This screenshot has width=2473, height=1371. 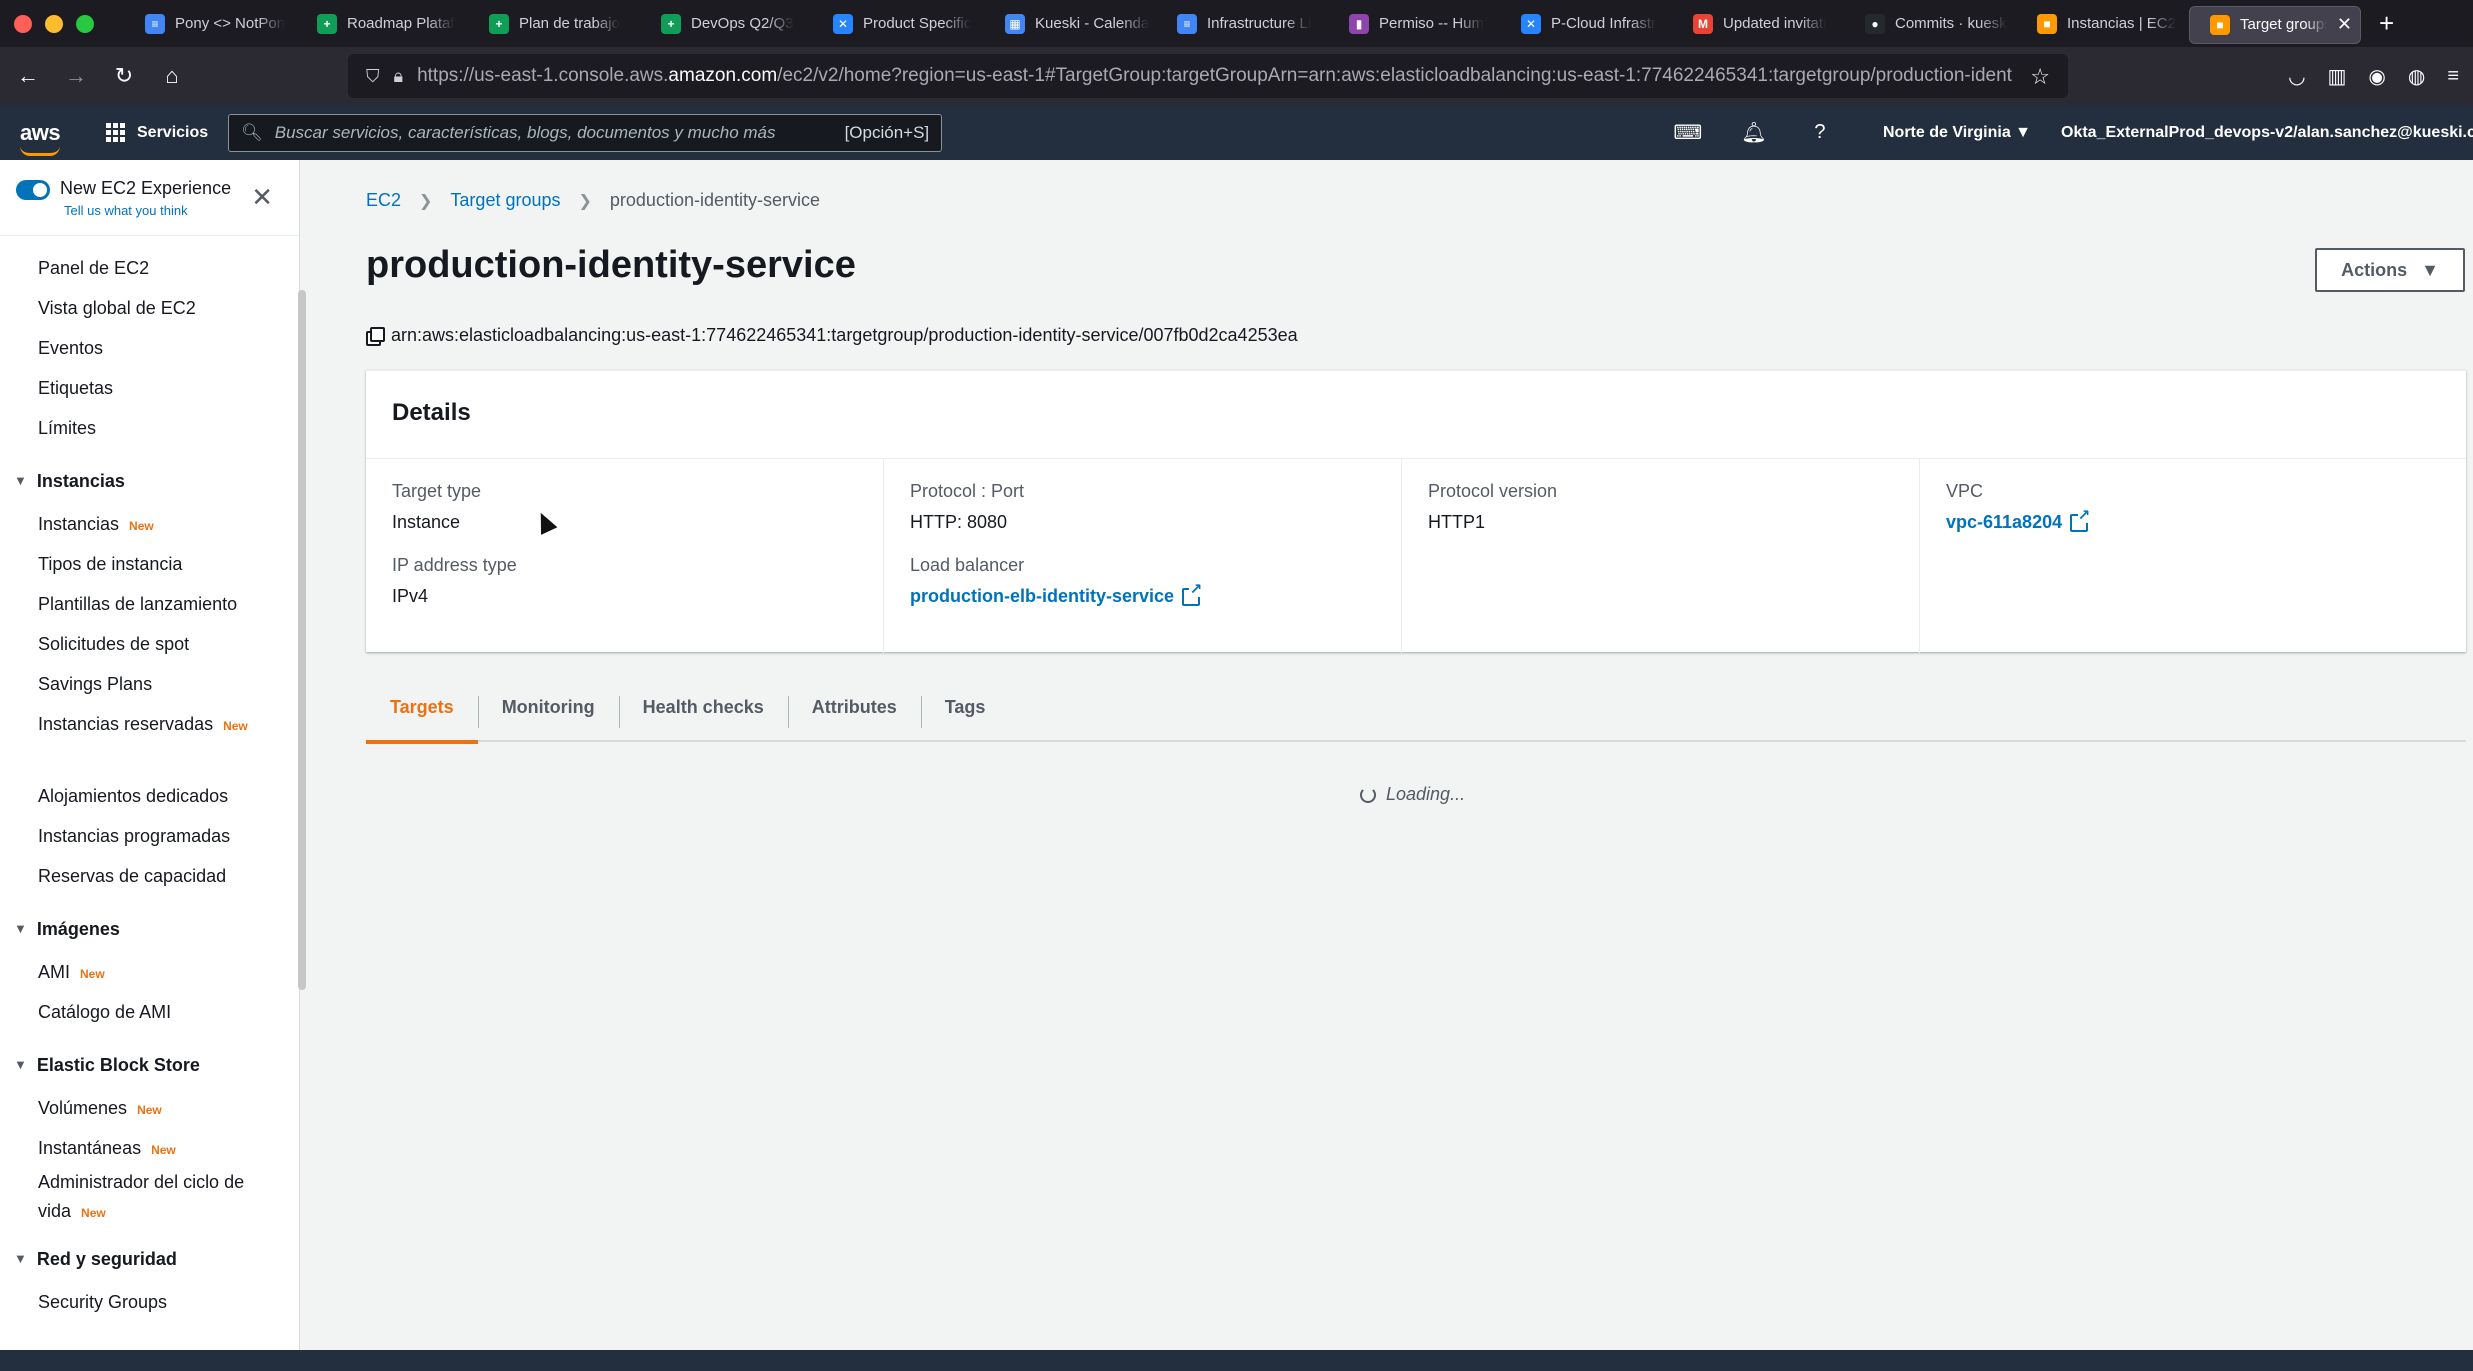 I want to click on help-icon: ?, so click(x=1820, y=132).